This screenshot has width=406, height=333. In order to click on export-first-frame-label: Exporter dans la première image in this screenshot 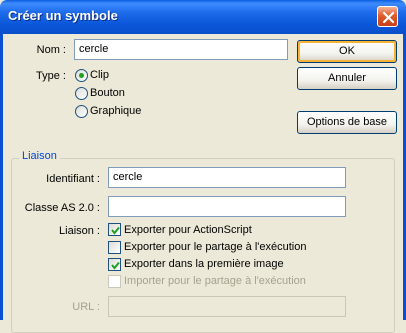, I will do `click(204, 264)`.